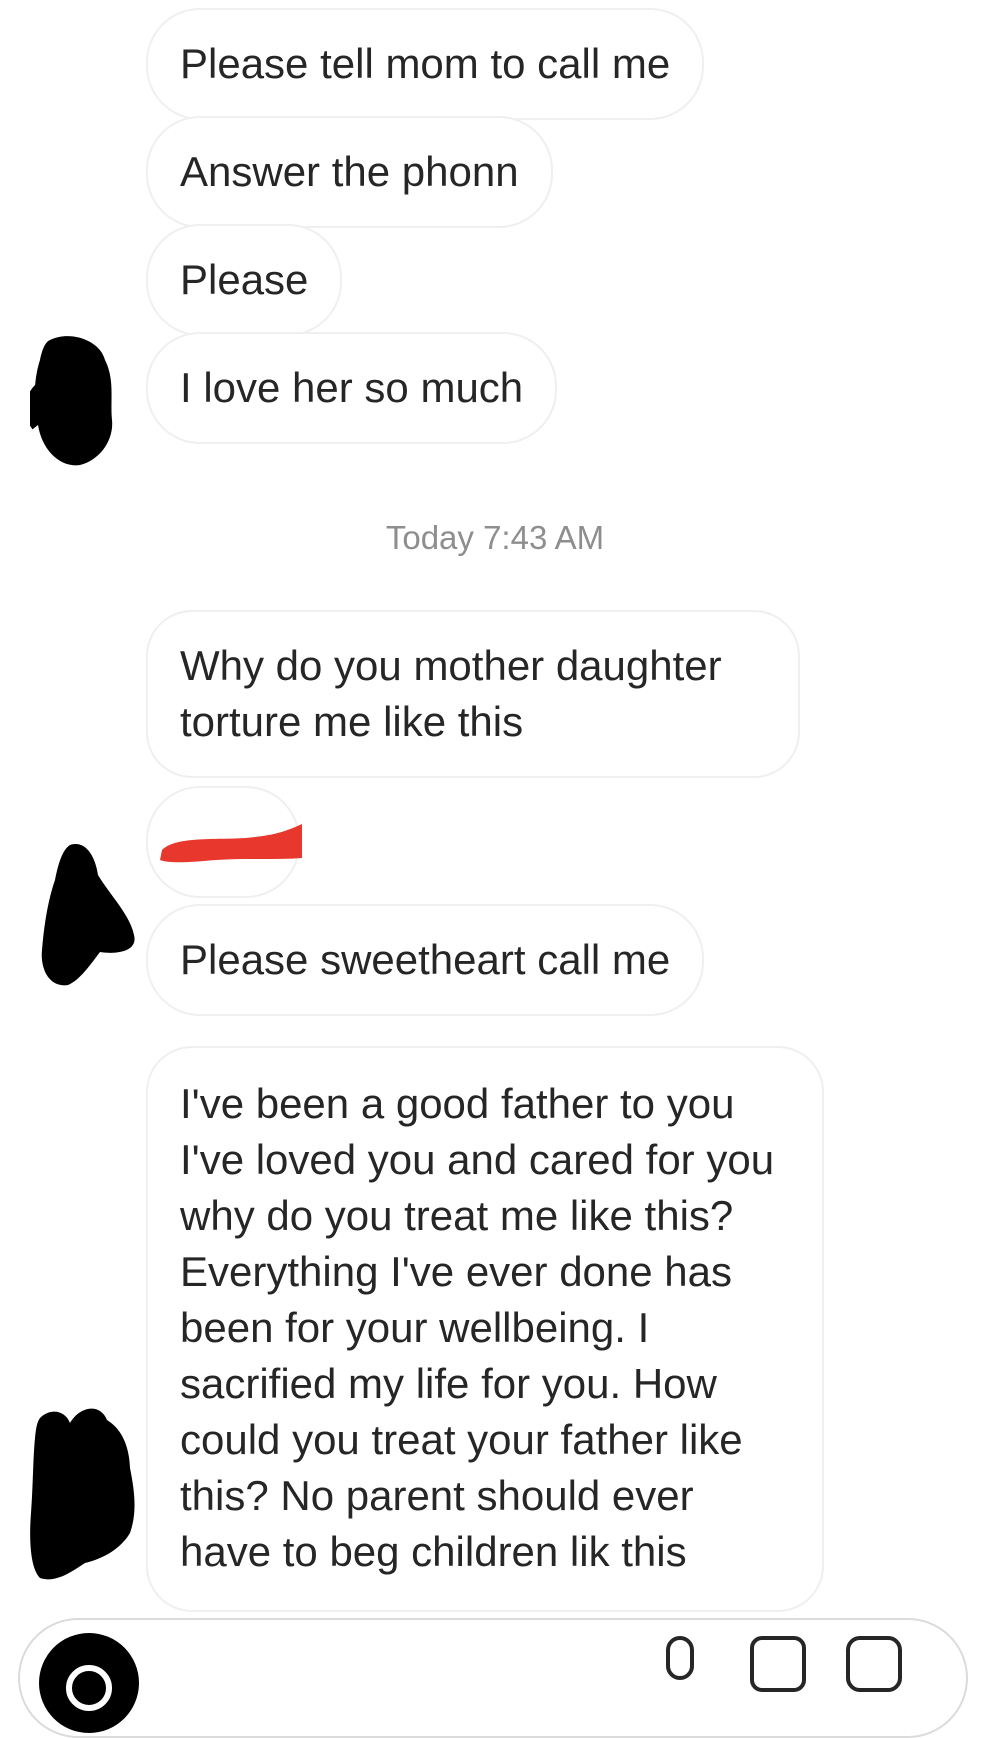 The width and height of the screenshot is (990, 1738). Describe the element at coordinates (89, 1683) in the screenshot. I see `camera-icon` at that location.